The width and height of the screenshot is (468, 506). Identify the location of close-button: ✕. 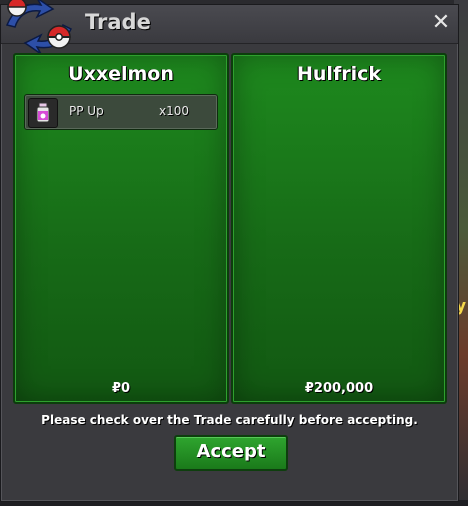
(441, 23).